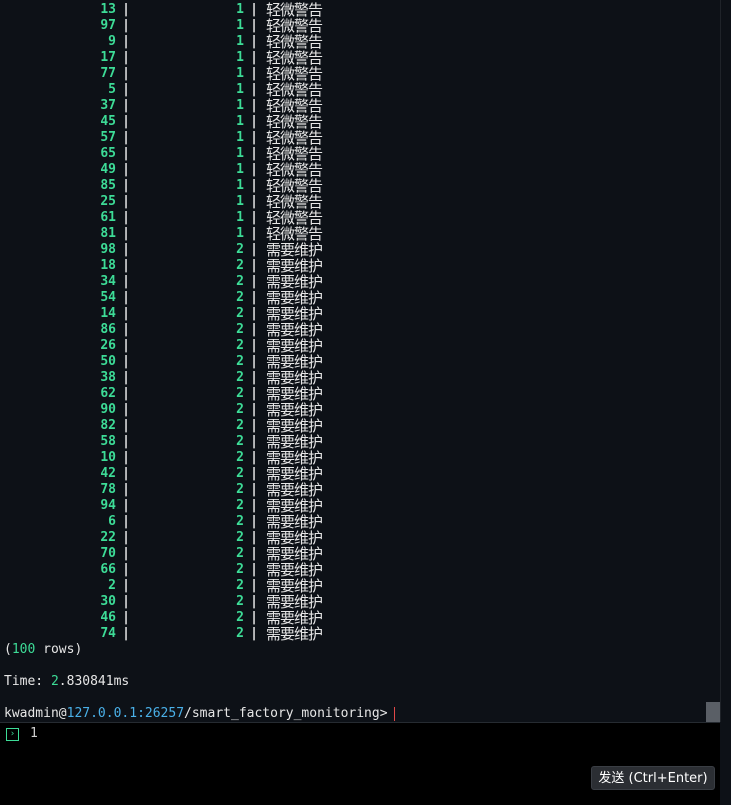 The height and width of the screenshot is (805, 731). What do you see at coordinates (360, 58) in the screenshot?
I see `table-row: 17 | 1 | 轻微警告` at bounding box center [360, 58].